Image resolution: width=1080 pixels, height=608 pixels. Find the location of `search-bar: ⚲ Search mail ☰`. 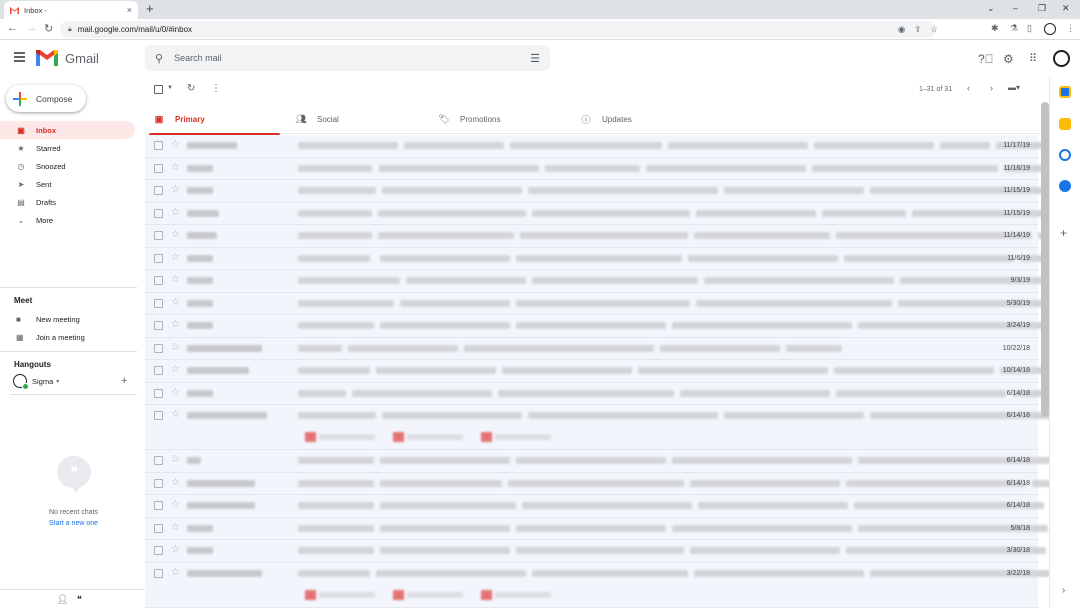

search-bar: ⚲ Search mail ☰ is located at coordinates (347, 58).